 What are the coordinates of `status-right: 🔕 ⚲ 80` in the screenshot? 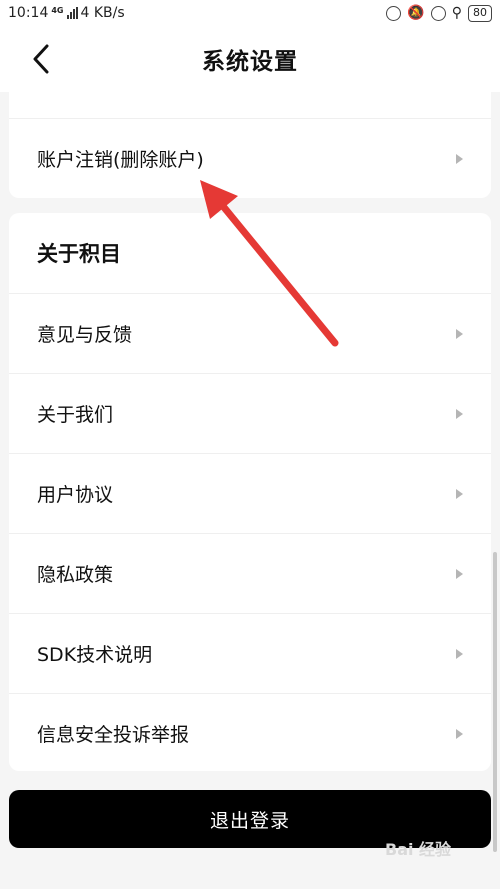 It's located at (439, 13).